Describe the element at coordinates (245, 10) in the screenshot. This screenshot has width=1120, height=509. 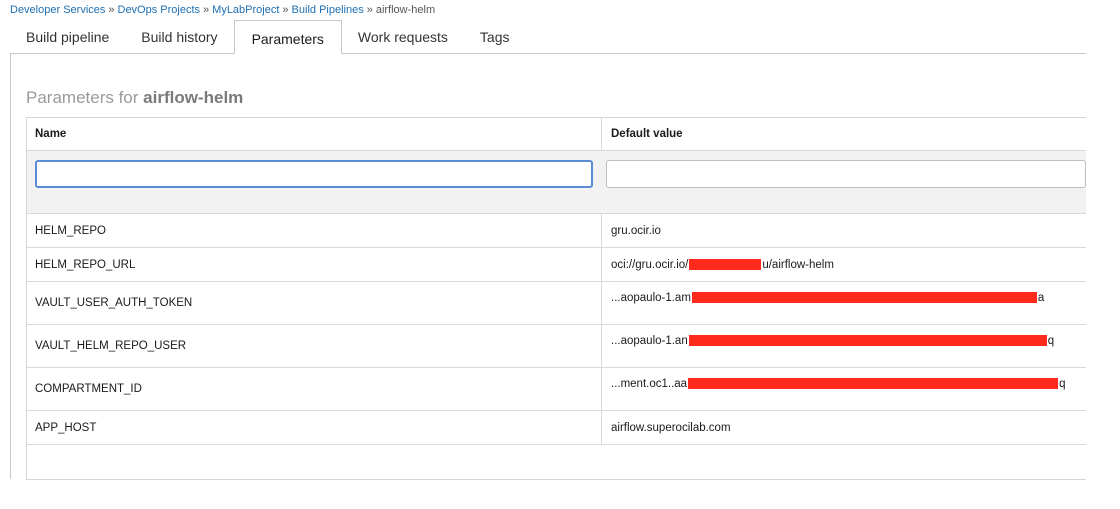
I see `breadcrumb-mylabproject: MyLabProject` at that location.